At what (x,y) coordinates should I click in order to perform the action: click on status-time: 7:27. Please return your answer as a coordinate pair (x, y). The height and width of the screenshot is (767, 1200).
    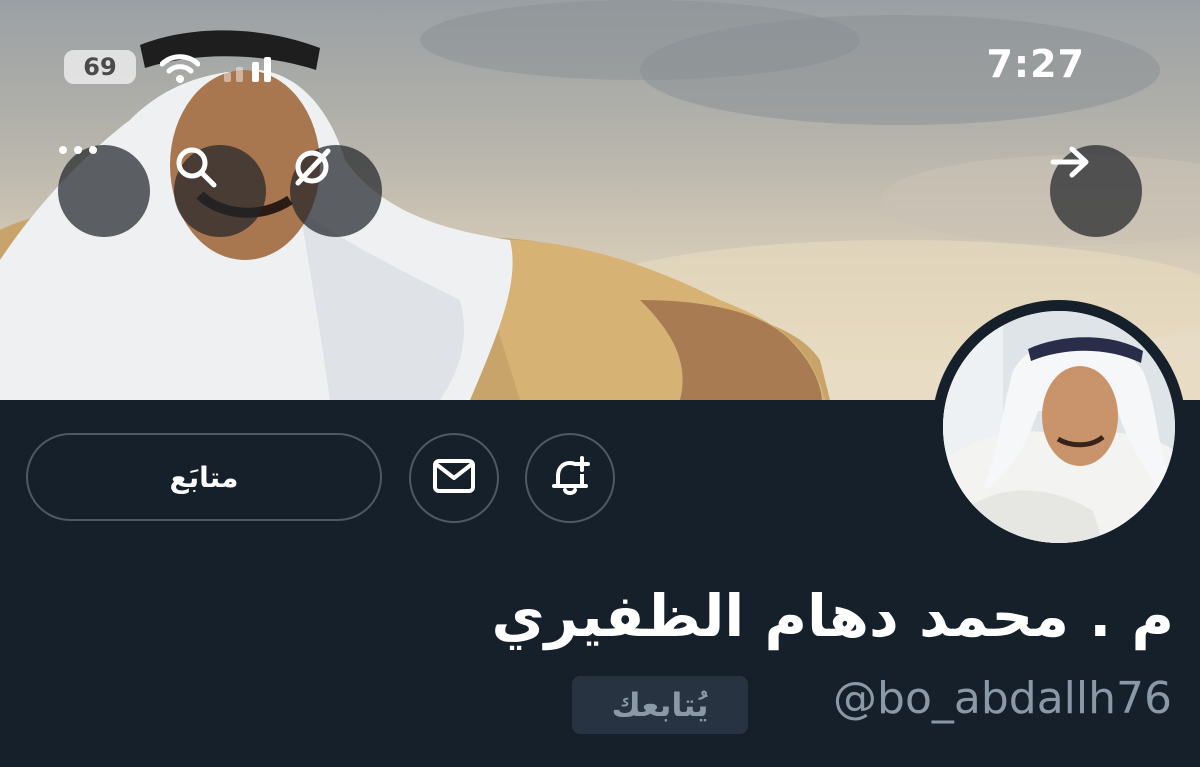
    Looking at the image, I should click on (1035, 64).